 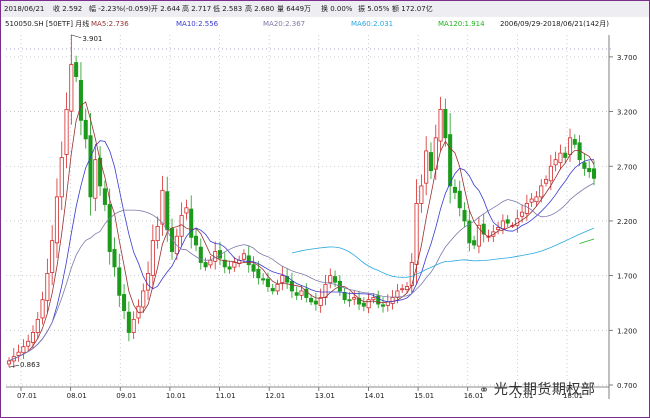 I want to click on x-tick-label: 10.01, so click(x=176, y=396).